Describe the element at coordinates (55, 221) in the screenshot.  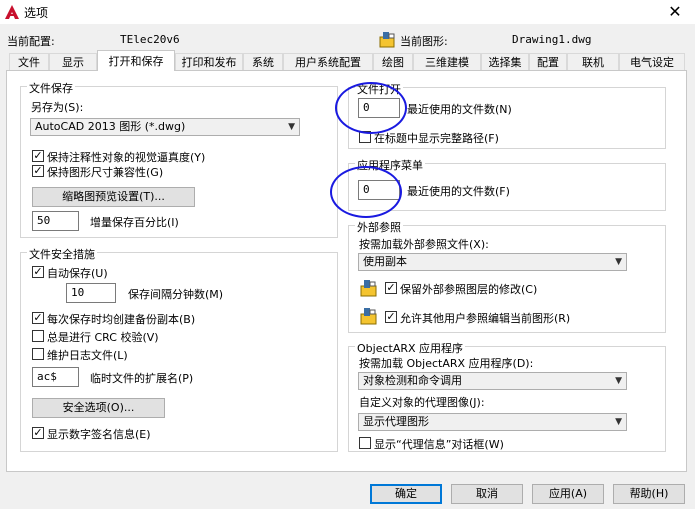
I see `incremental-save-input: 50` at that location.